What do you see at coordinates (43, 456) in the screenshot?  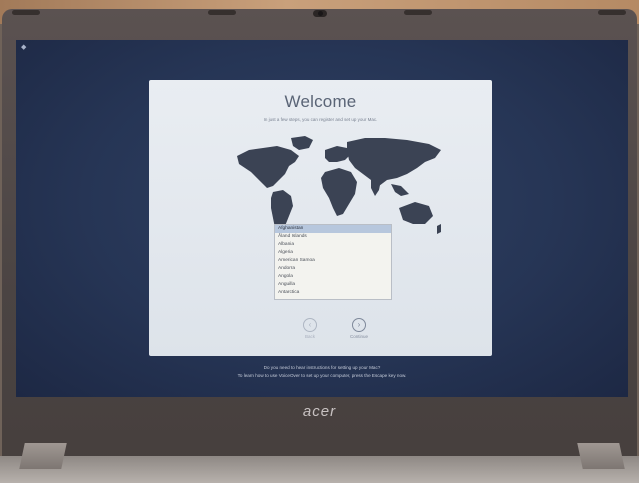 I see `hinge-left` at bounding box center [43, 456].